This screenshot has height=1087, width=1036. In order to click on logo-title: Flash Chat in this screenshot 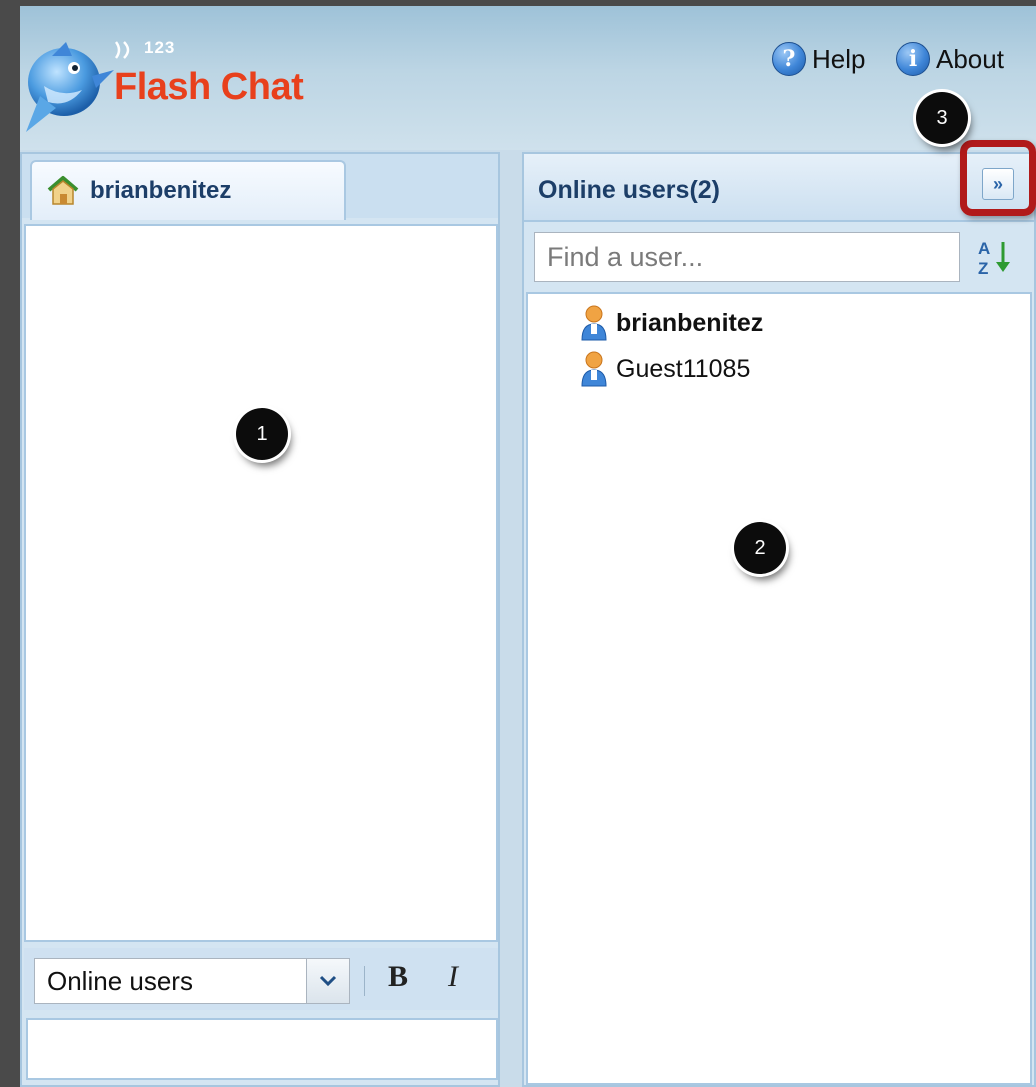, I will do `click(209, 87)`.